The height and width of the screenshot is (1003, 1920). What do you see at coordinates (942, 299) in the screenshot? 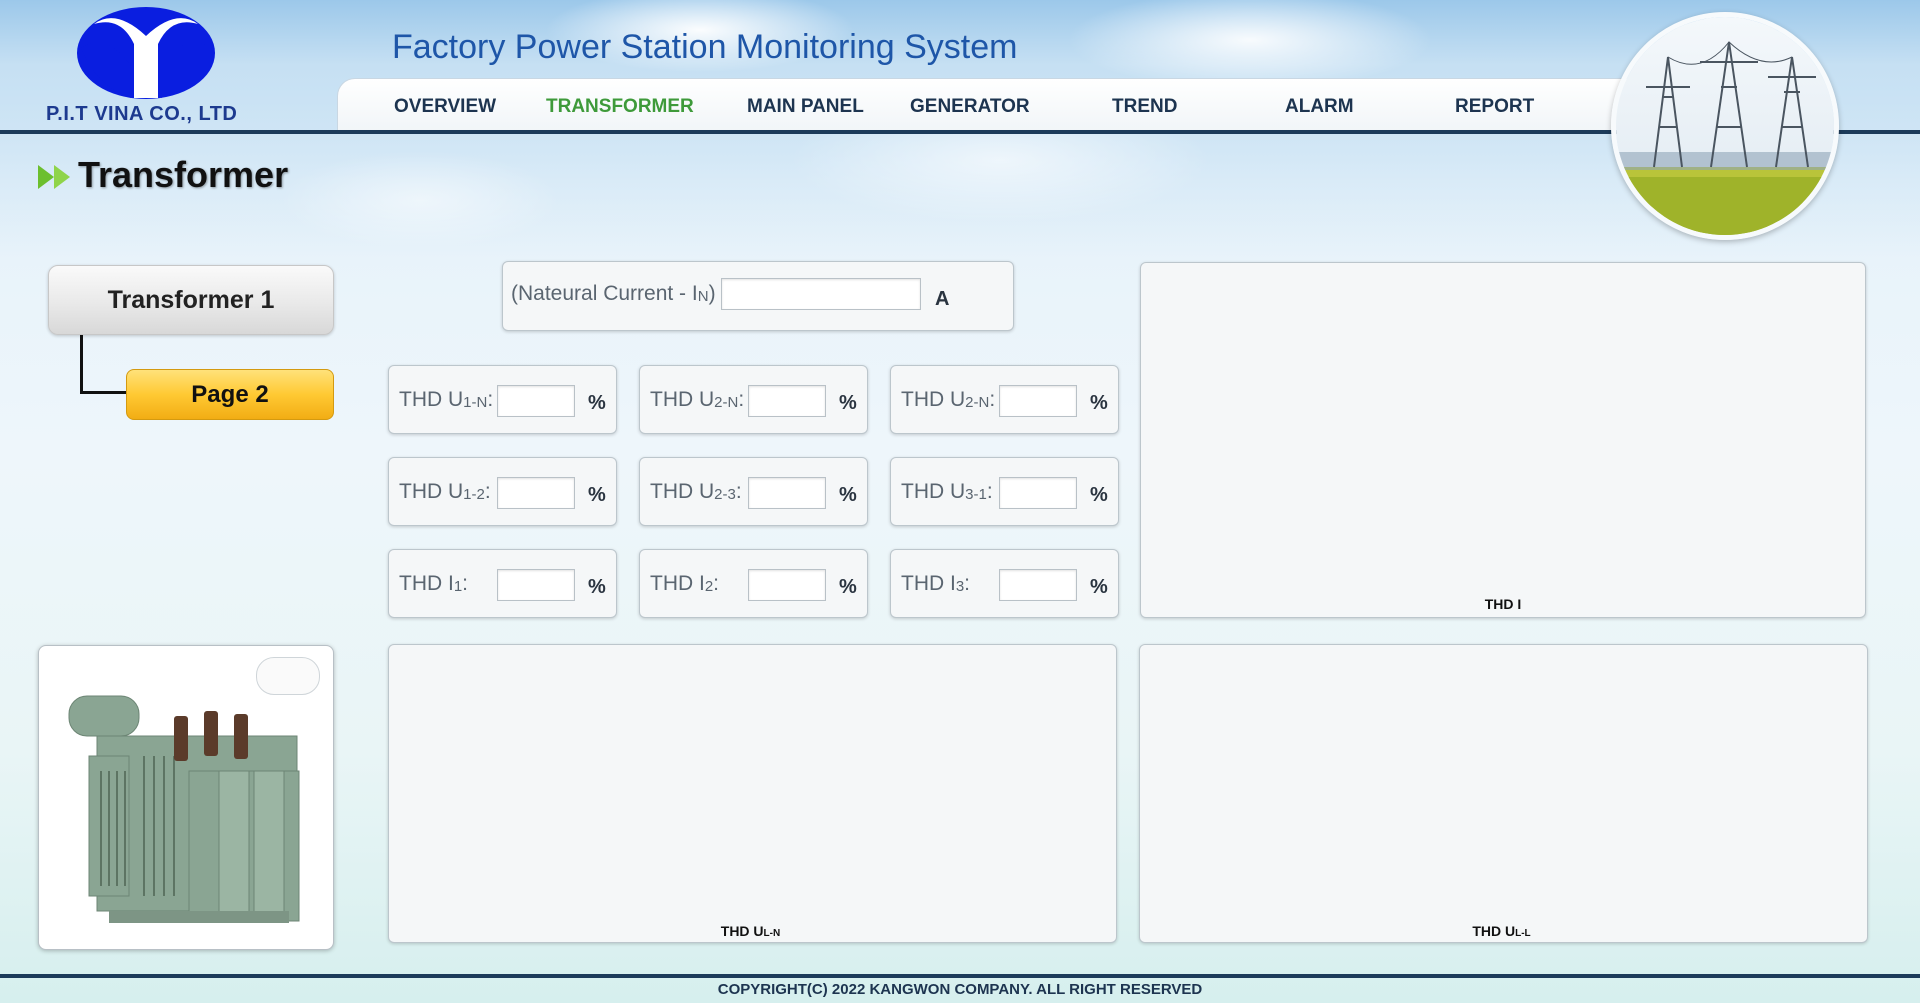
I see `neutral-current-unit: A` at bounding box center [942, 299].